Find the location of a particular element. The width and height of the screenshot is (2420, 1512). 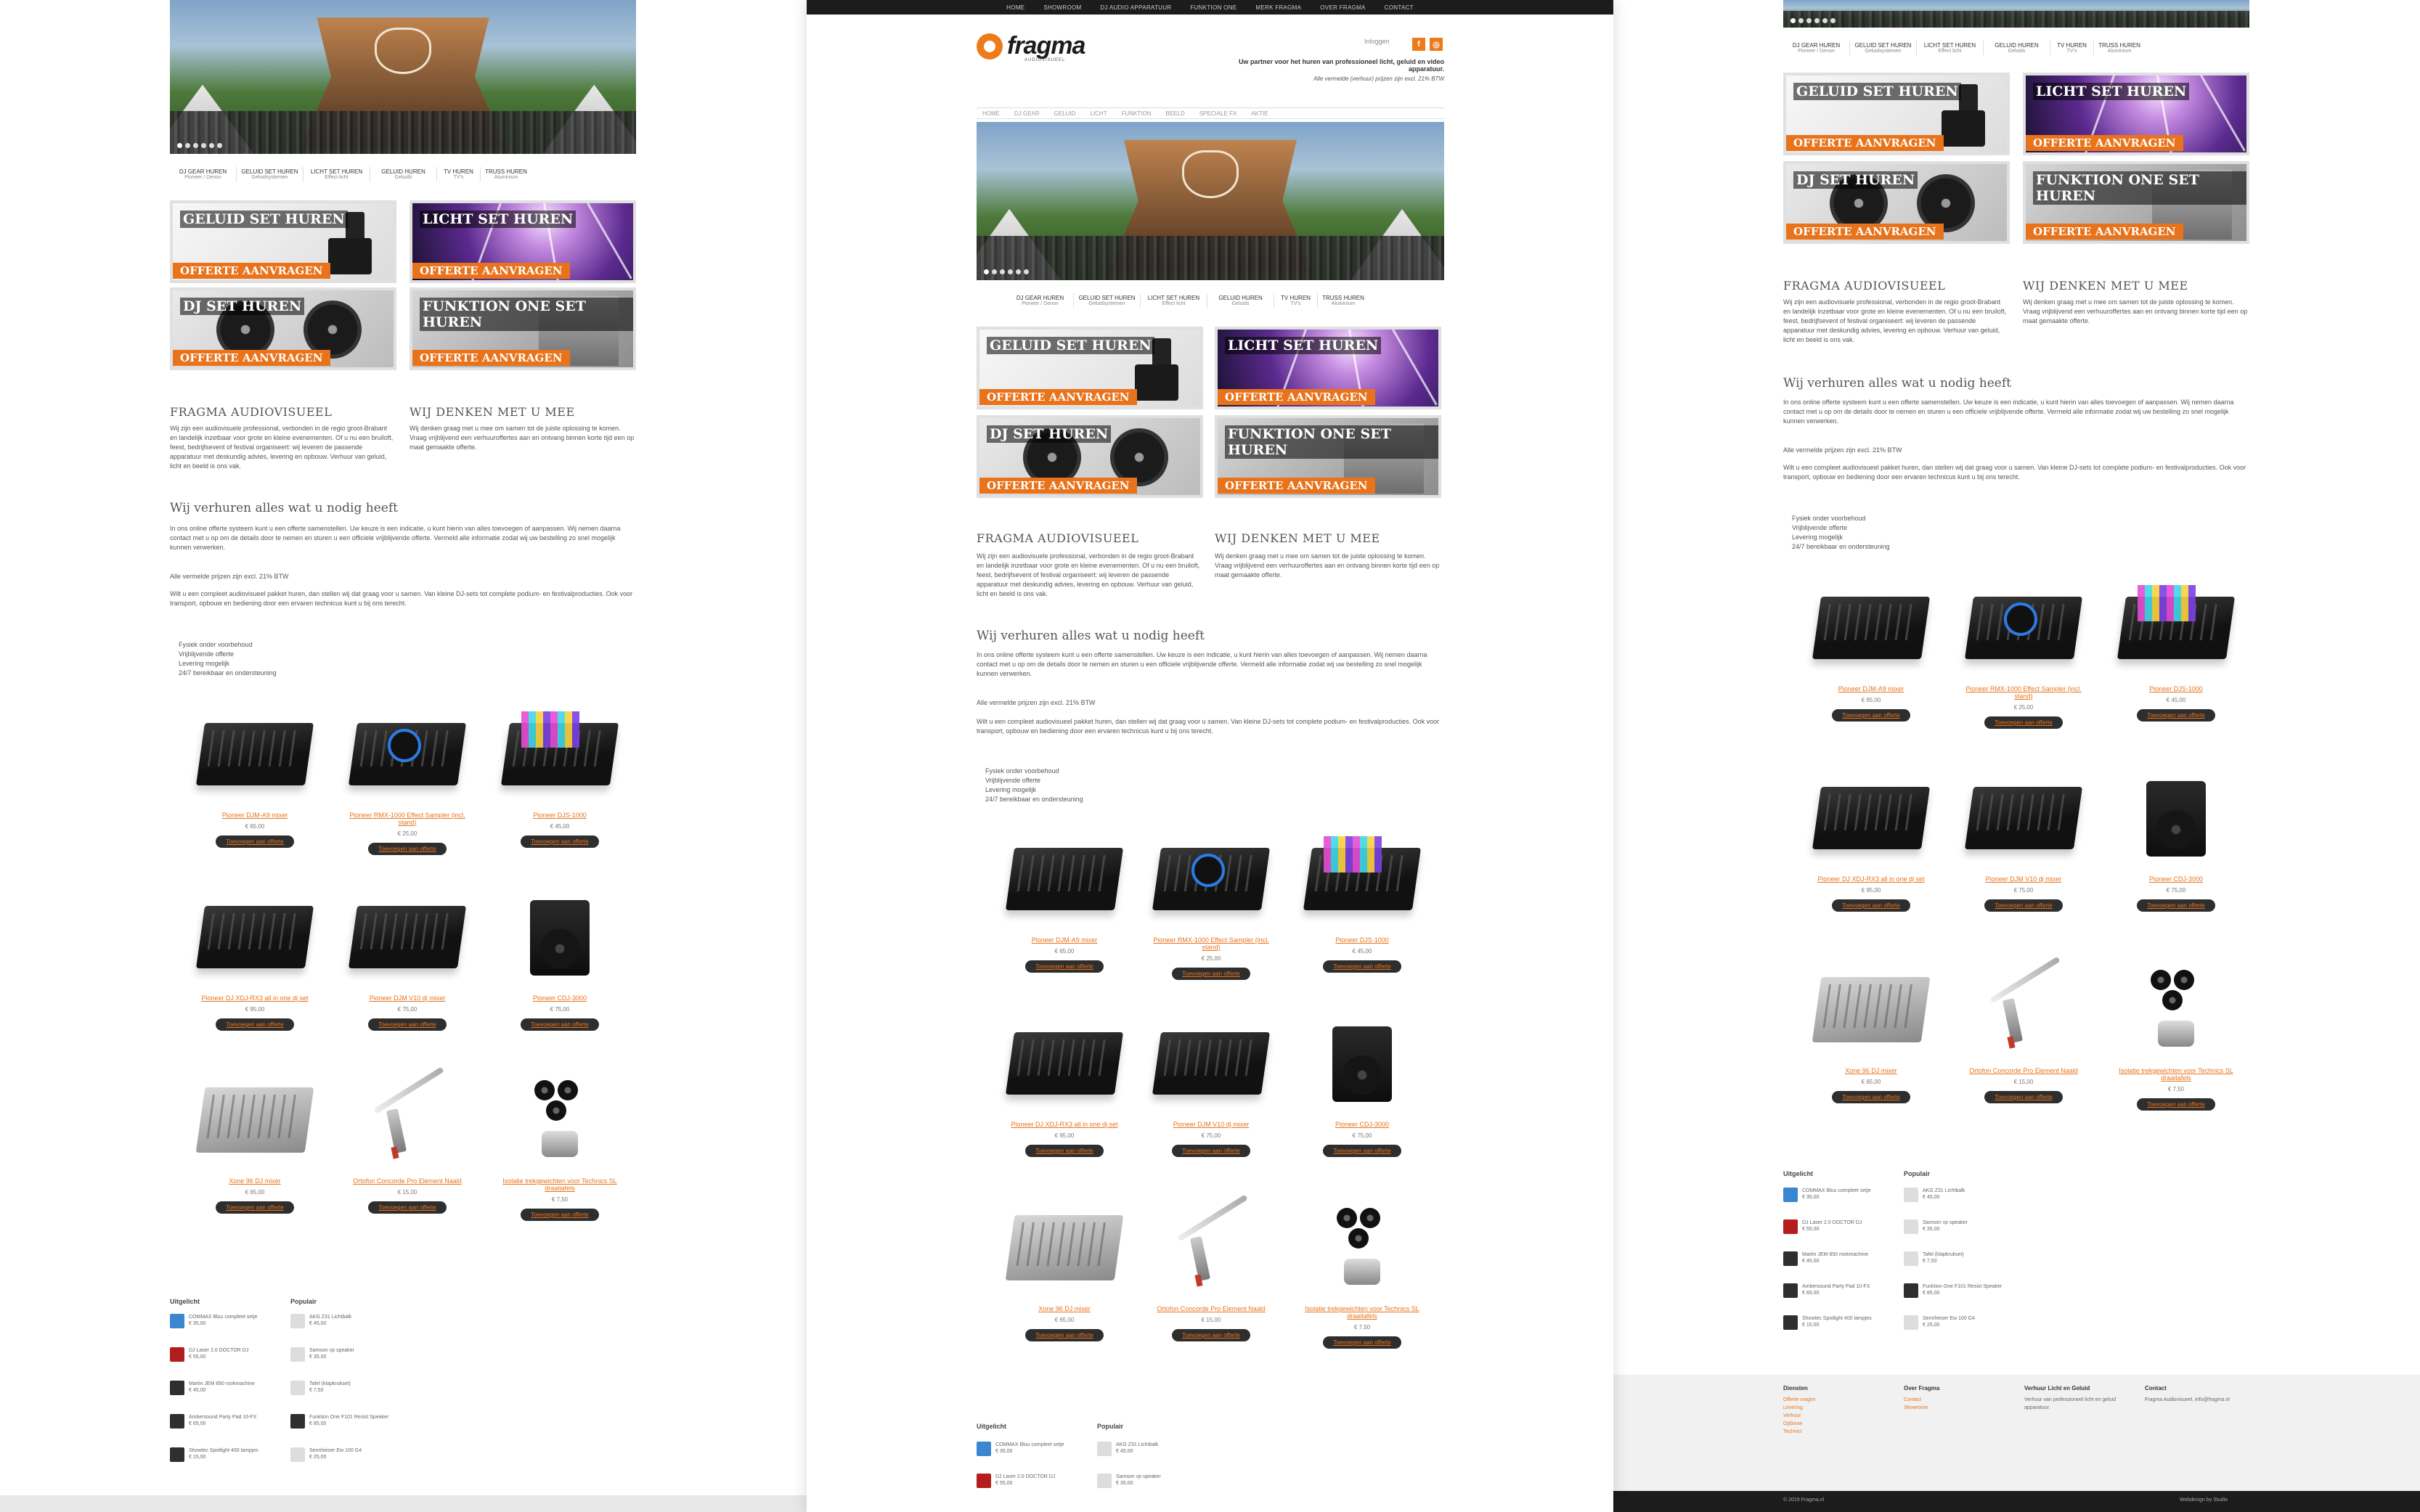

footer-link: Levering is located at coordinates (1834, 1408).